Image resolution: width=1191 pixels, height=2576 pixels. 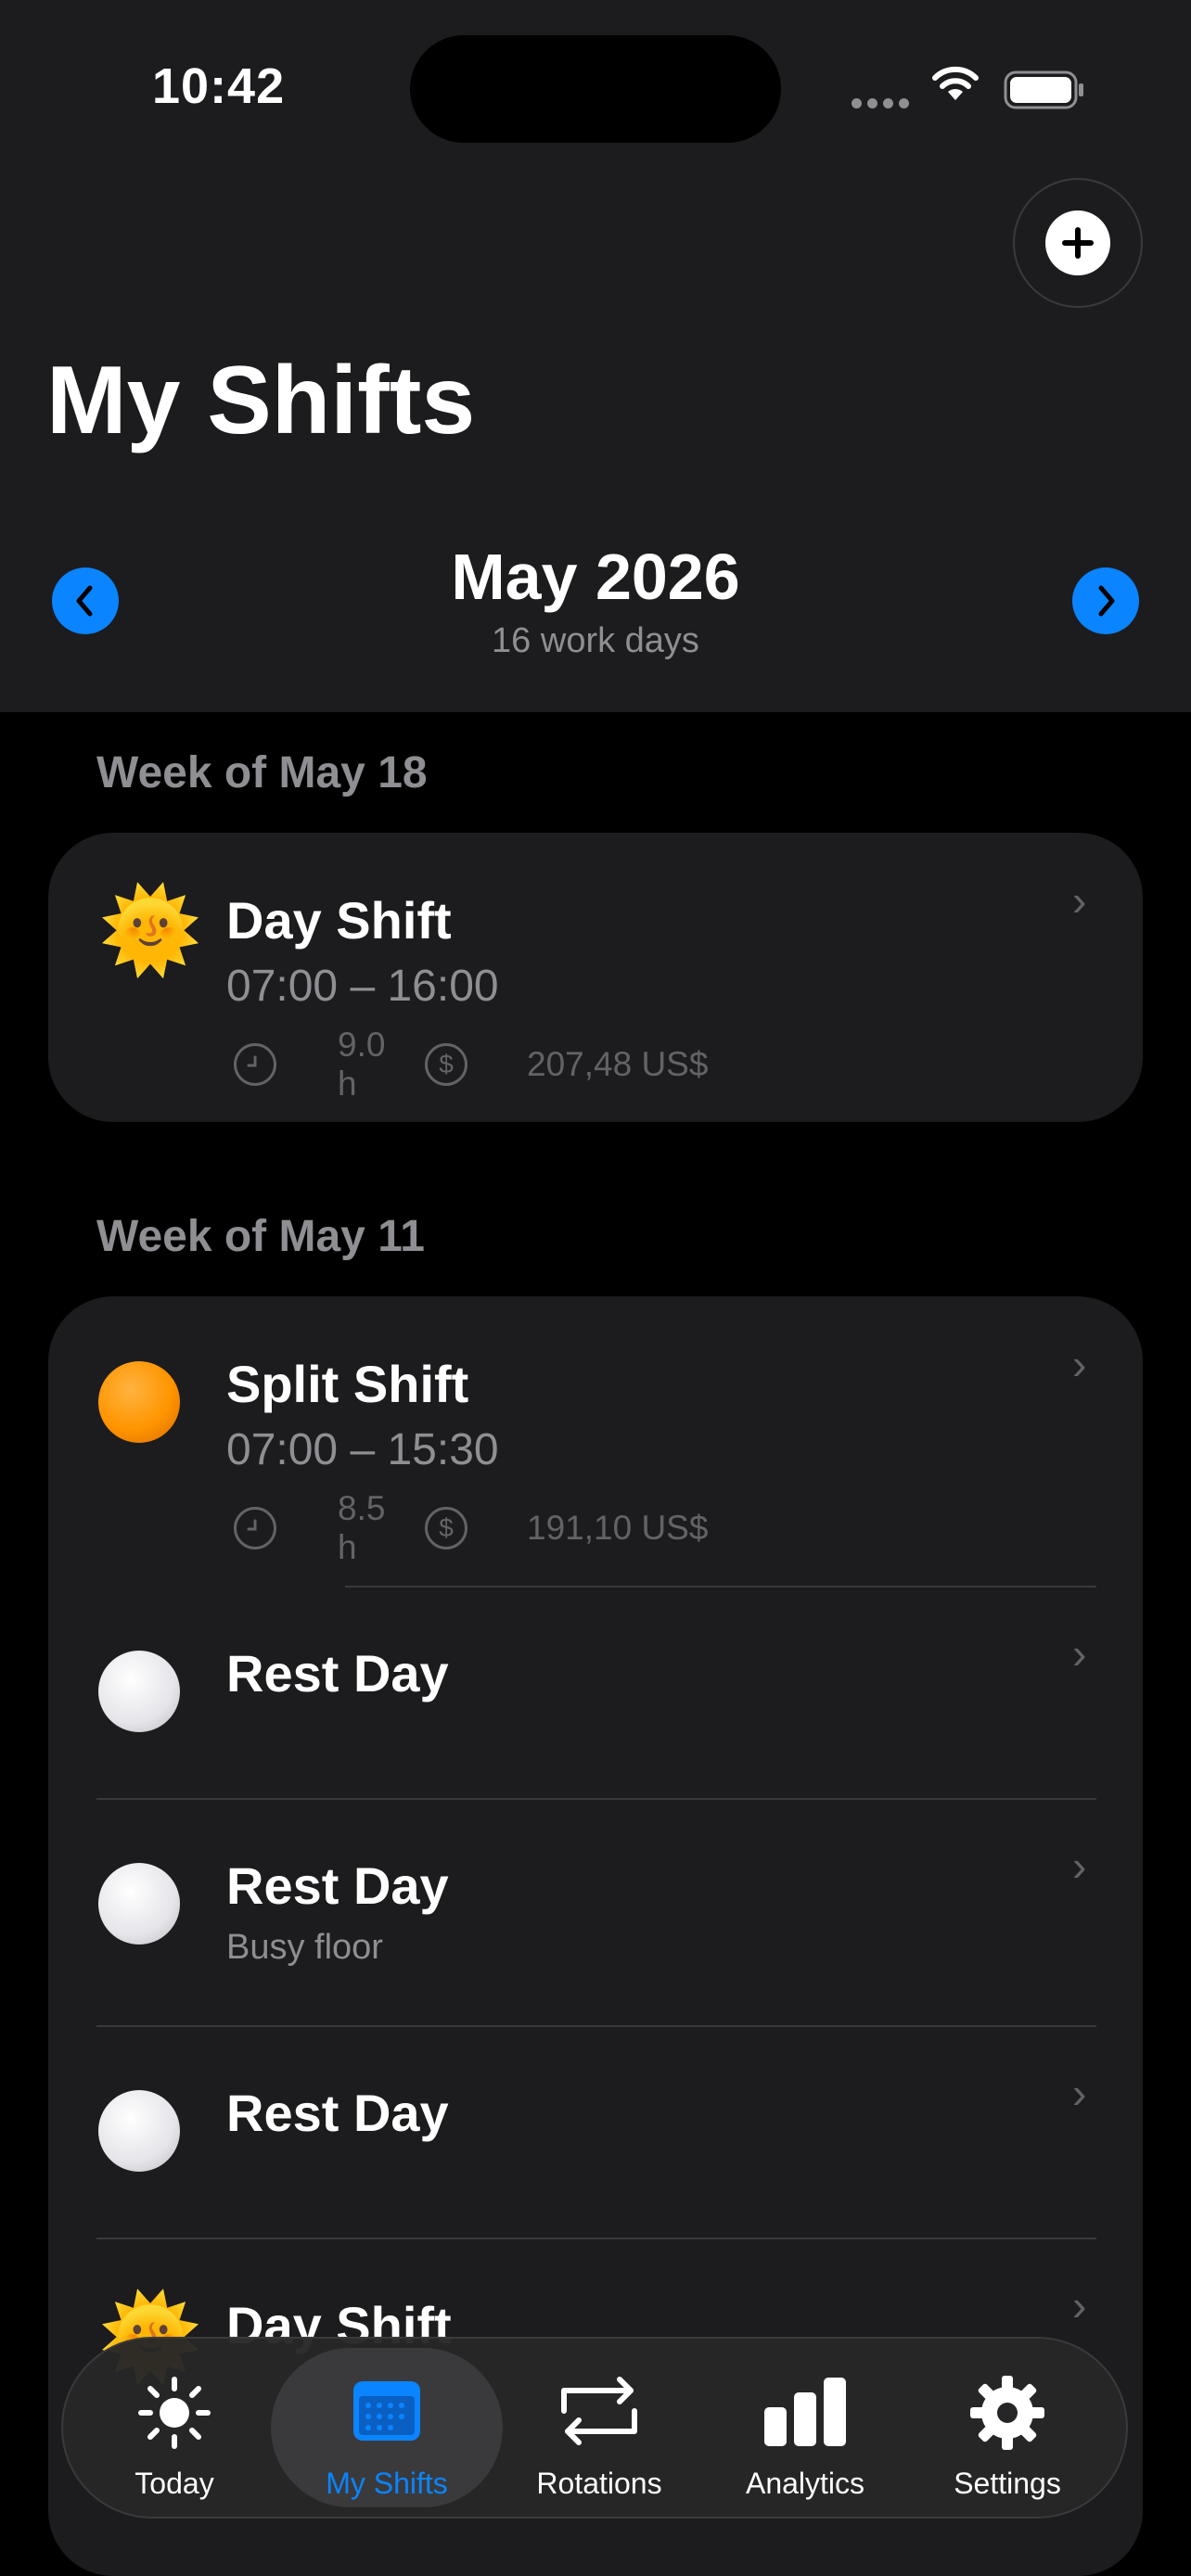 I want to click on shift-title: Split Shift, so click(x=347, y=1384).